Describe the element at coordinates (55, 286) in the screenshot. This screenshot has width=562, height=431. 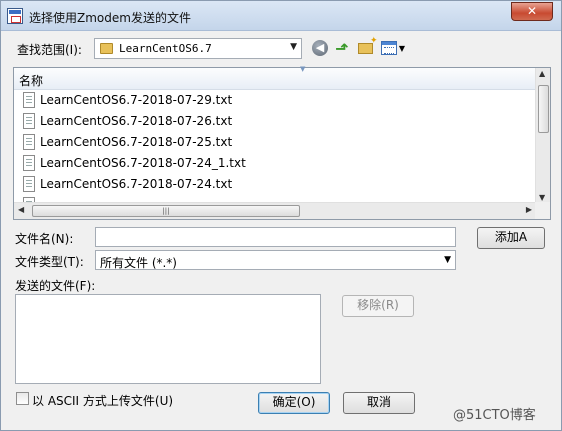
I see `sent-files-label: 发送的文件(F):` at that location.